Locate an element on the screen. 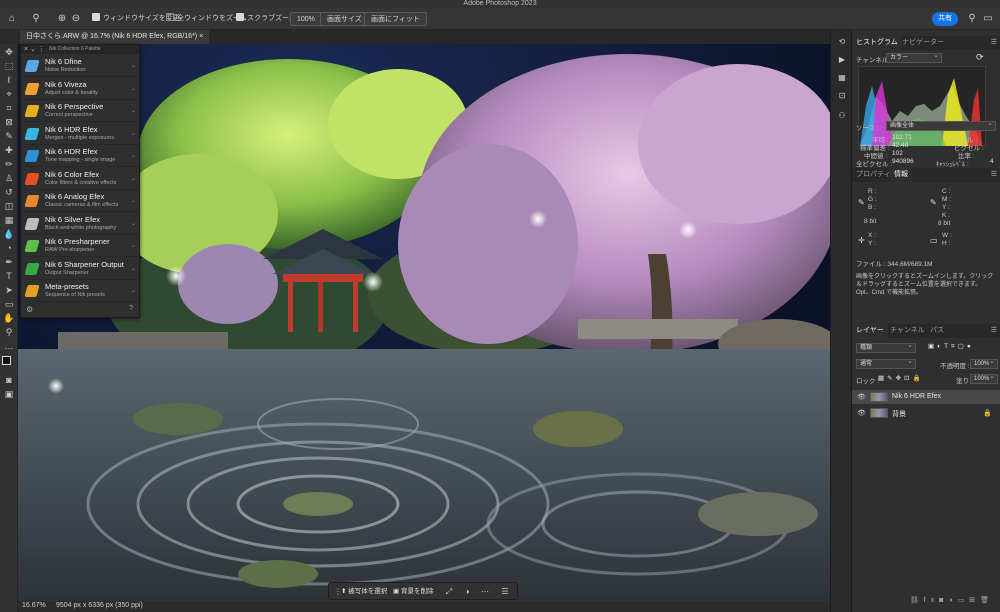 This screenshot has height=612, width=1000. layer-row: 👁 Nik 6 HDR Efex is located at coordinates (926, 397).